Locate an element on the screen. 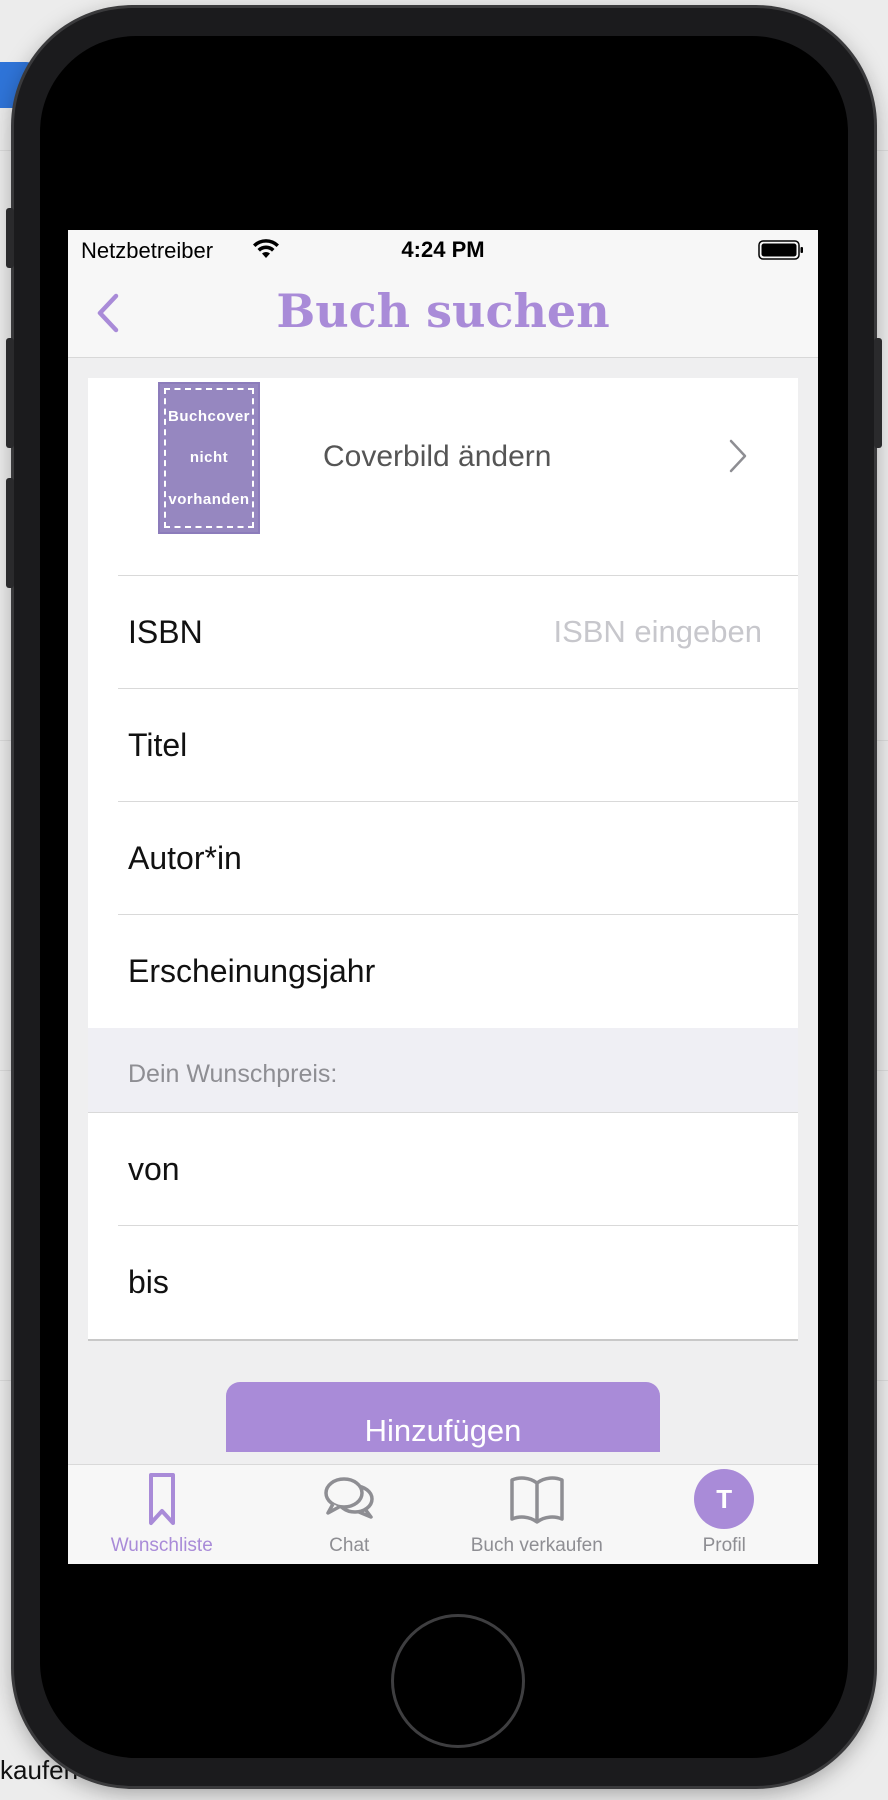 This screenshot has width=888, height=1800. price-to-input is located at coordinates (602, 1282).